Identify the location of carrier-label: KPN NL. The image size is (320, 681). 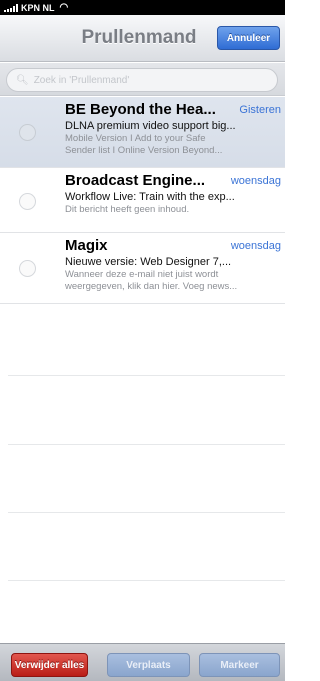
(38, 7).